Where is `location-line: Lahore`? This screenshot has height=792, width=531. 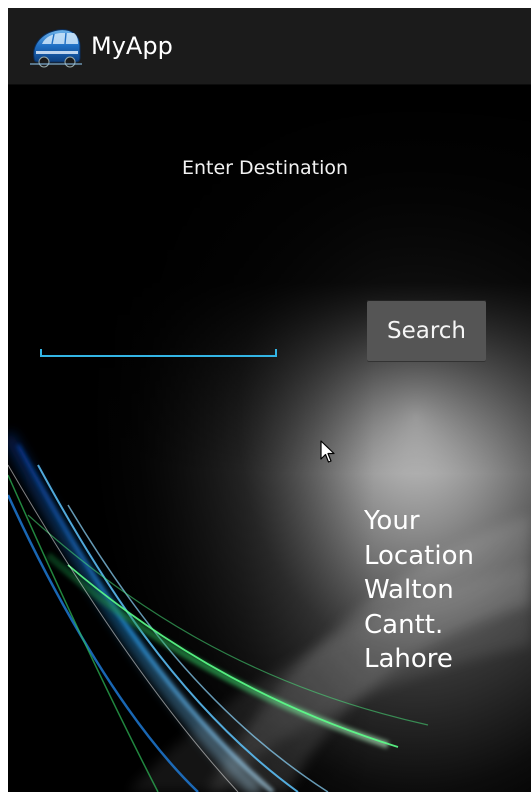
location-line: Lahore is located at coordinates (408, 659).